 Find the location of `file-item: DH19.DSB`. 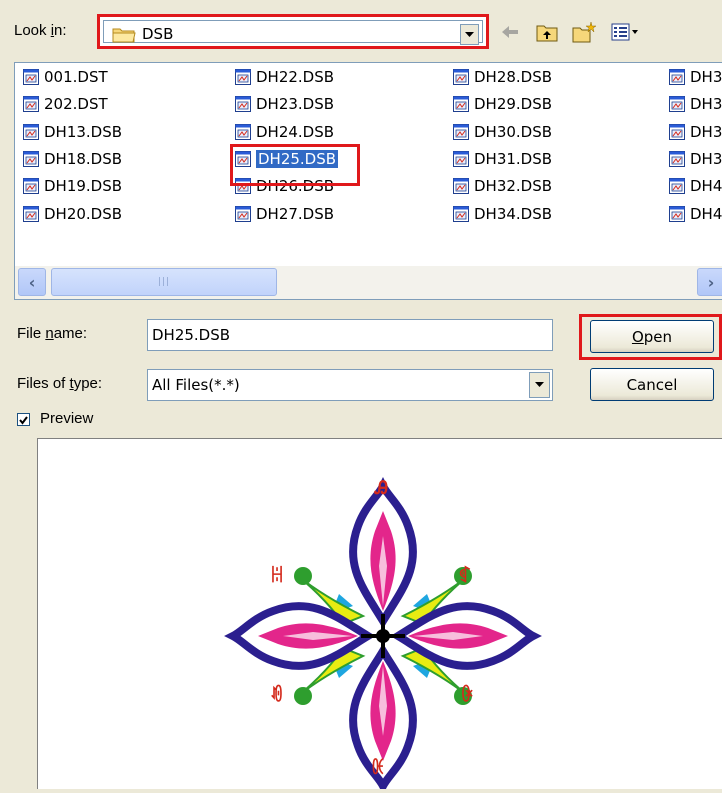

file-item: DH19.DSB is located at coordinates (72, 186).